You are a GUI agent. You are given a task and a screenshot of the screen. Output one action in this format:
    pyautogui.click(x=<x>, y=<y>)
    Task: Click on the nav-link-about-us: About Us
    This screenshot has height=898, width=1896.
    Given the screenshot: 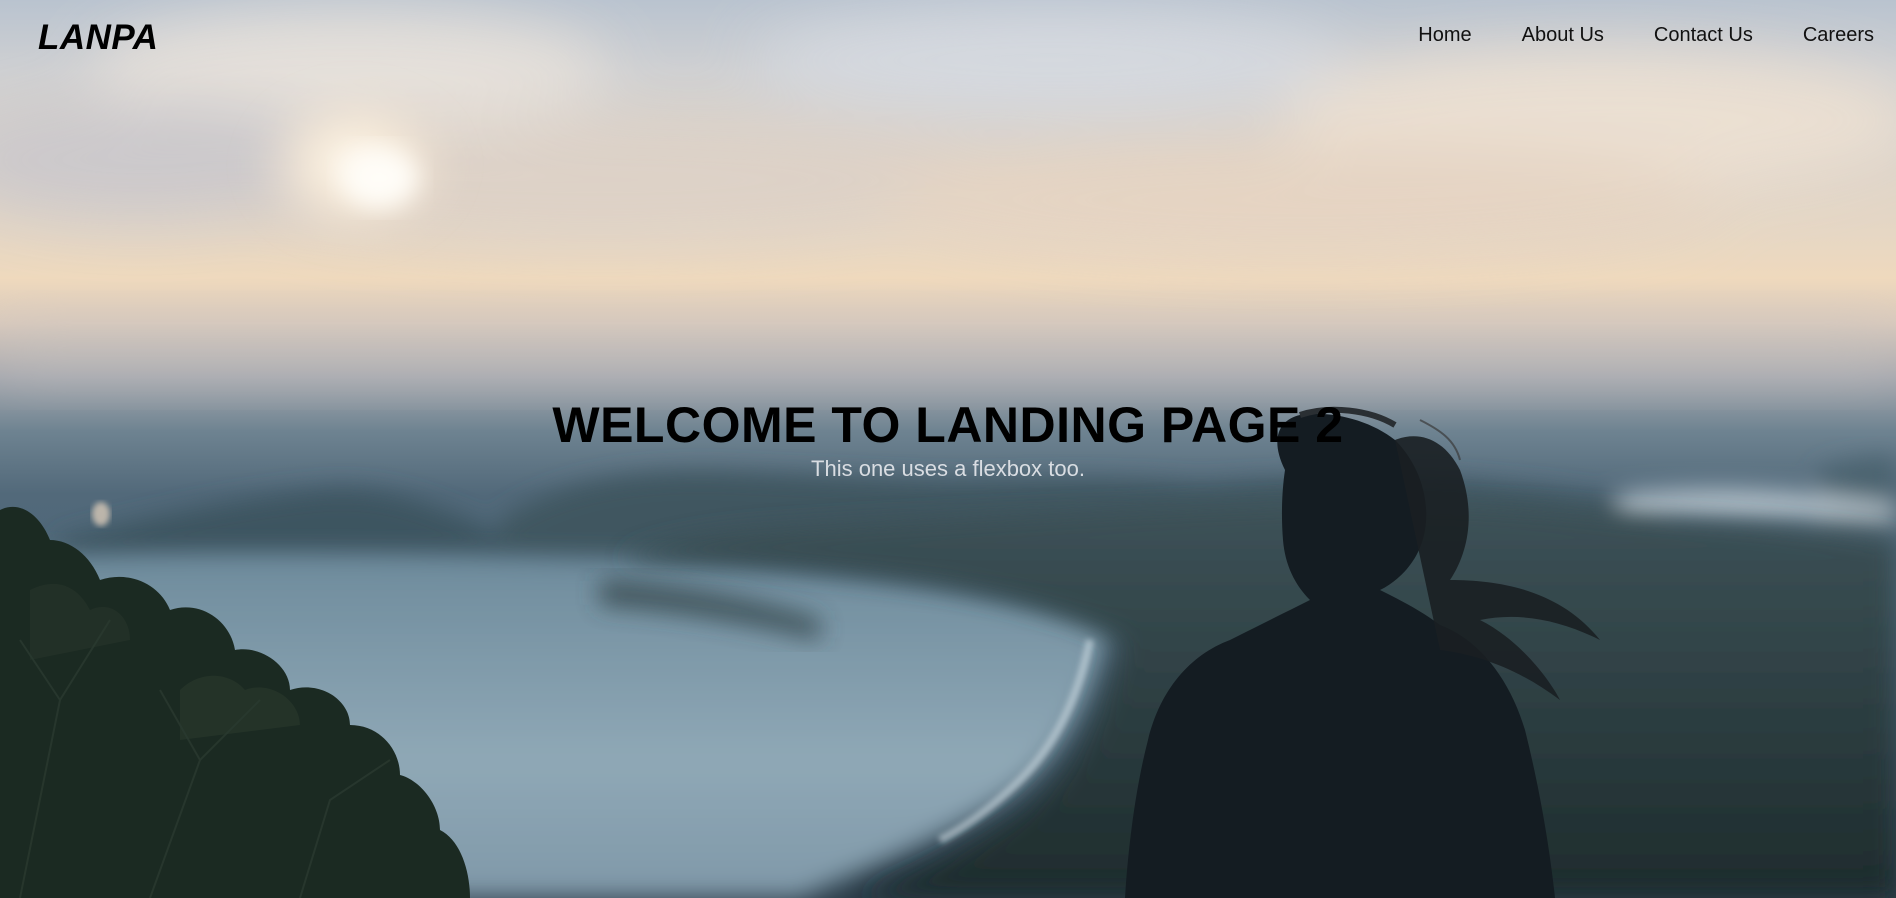 What is the action you would take?
    pyautogui.click(x=1563, y=35)
    